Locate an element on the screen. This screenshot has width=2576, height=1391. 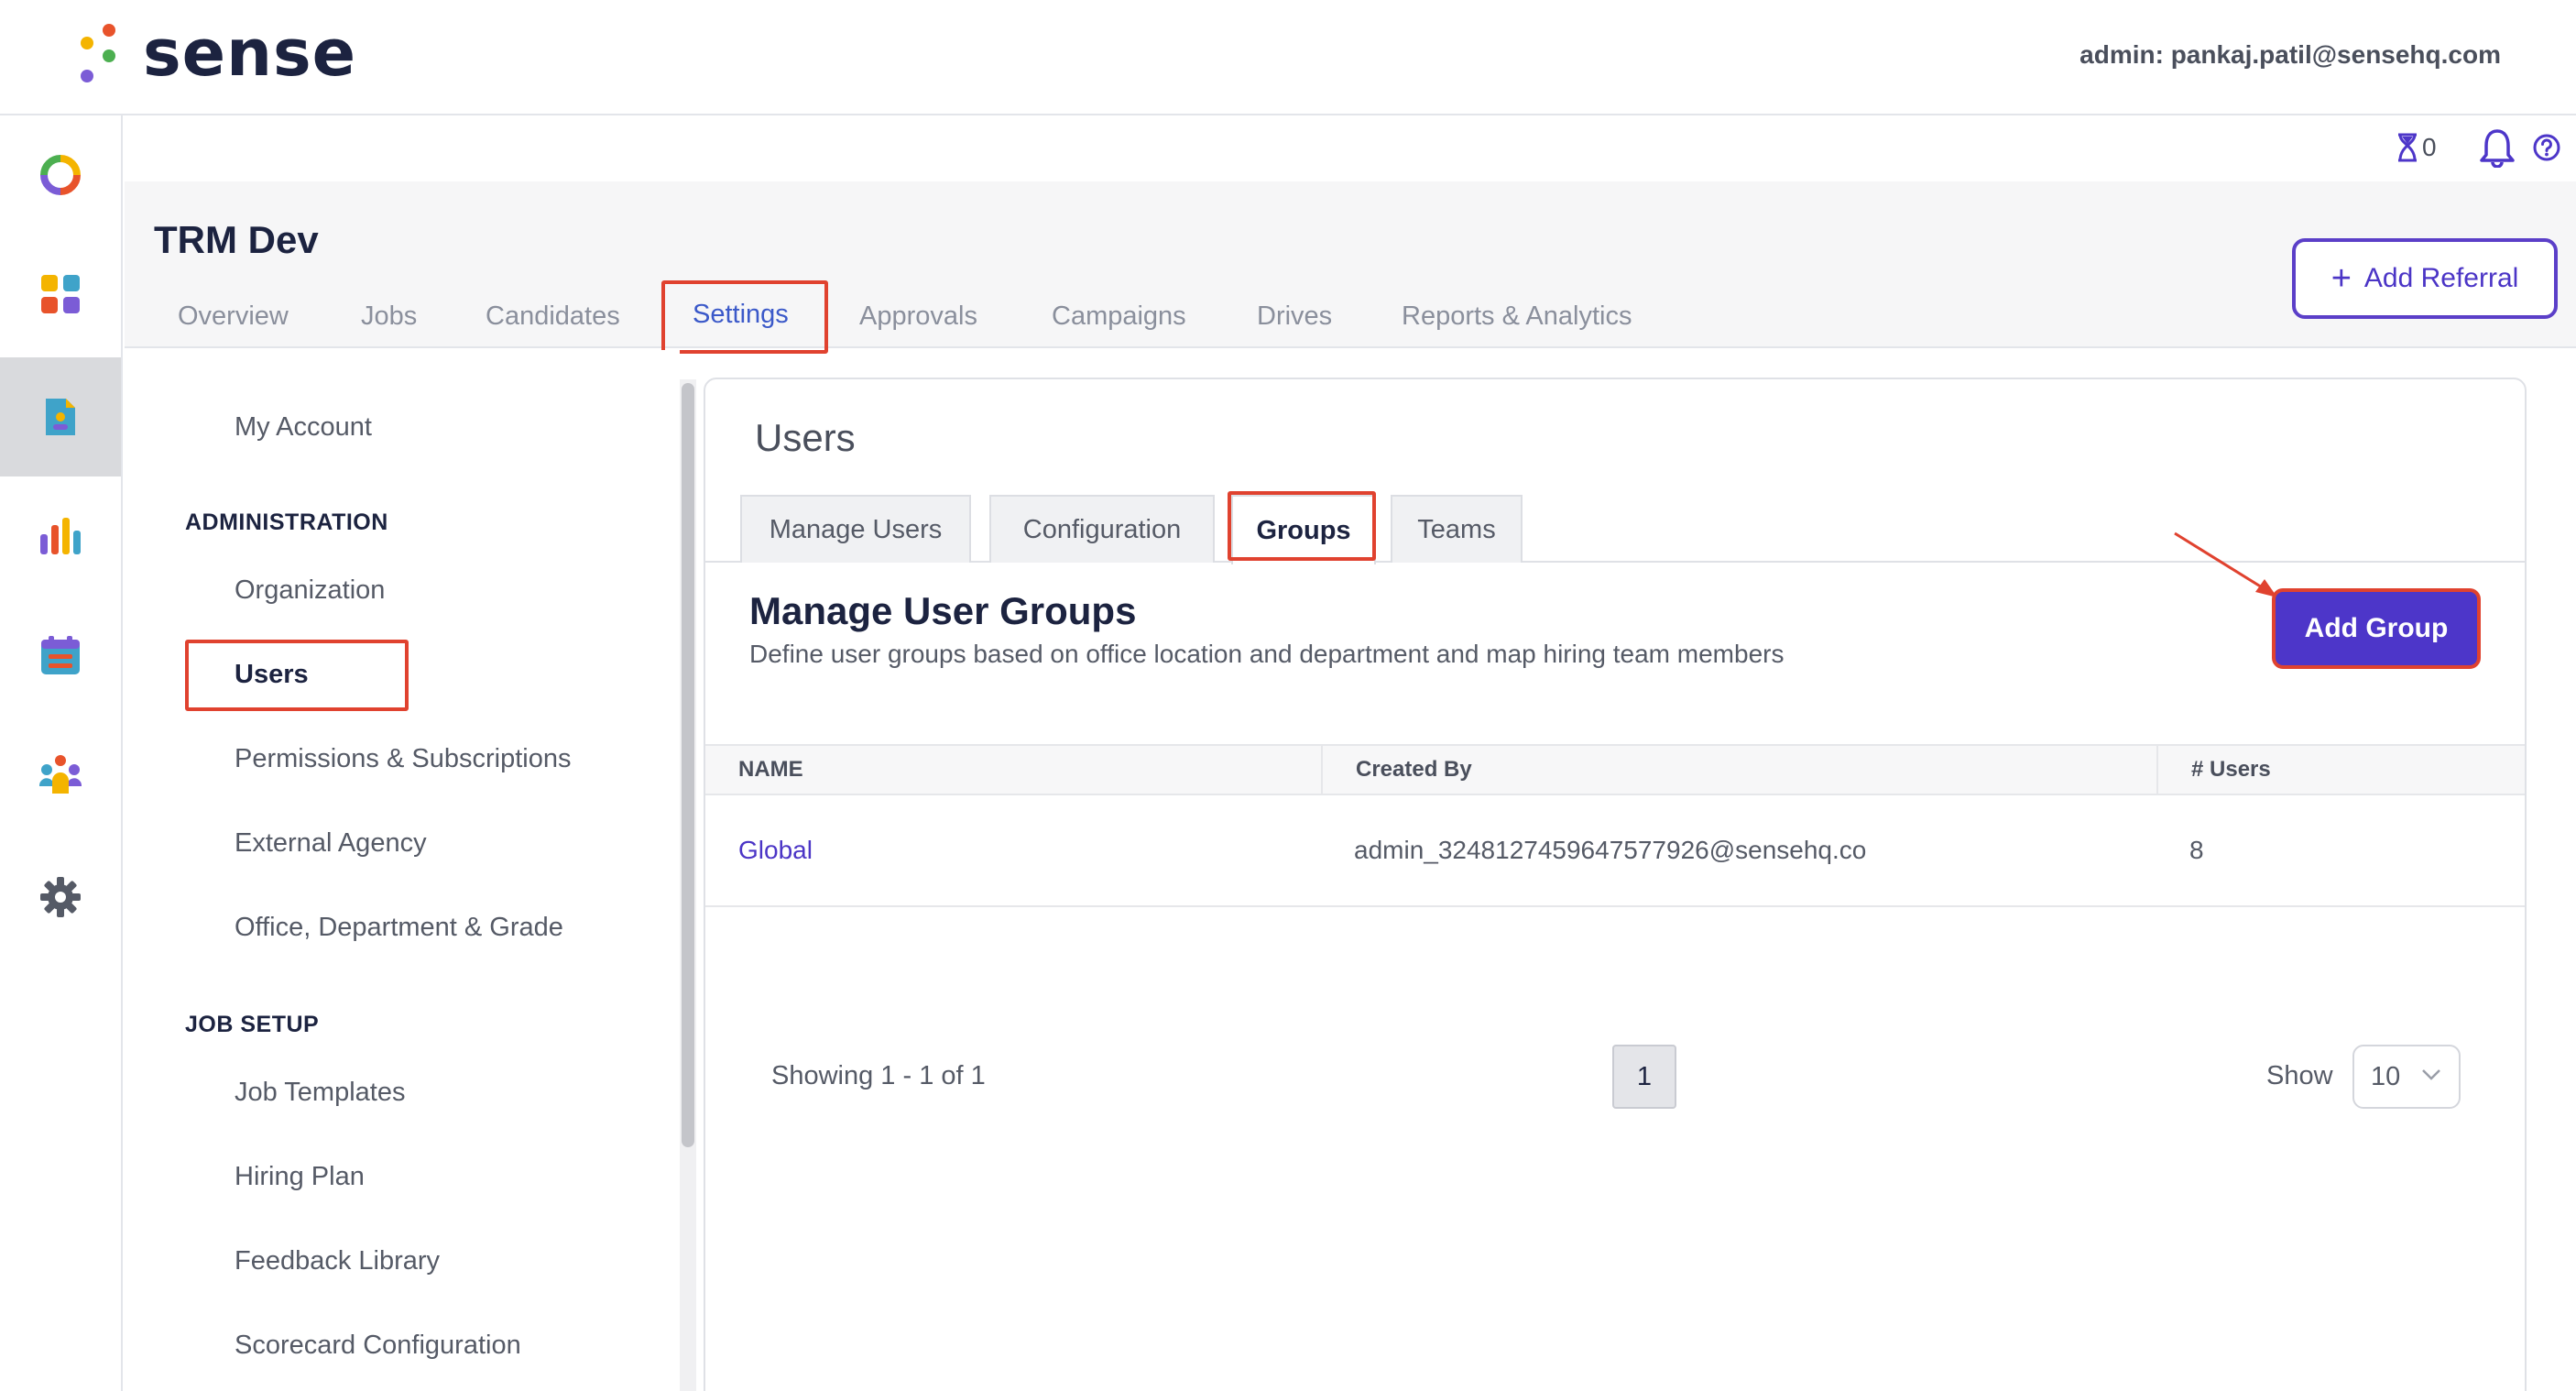
project-title: TRM Dev is located at coordinates (237, 239).